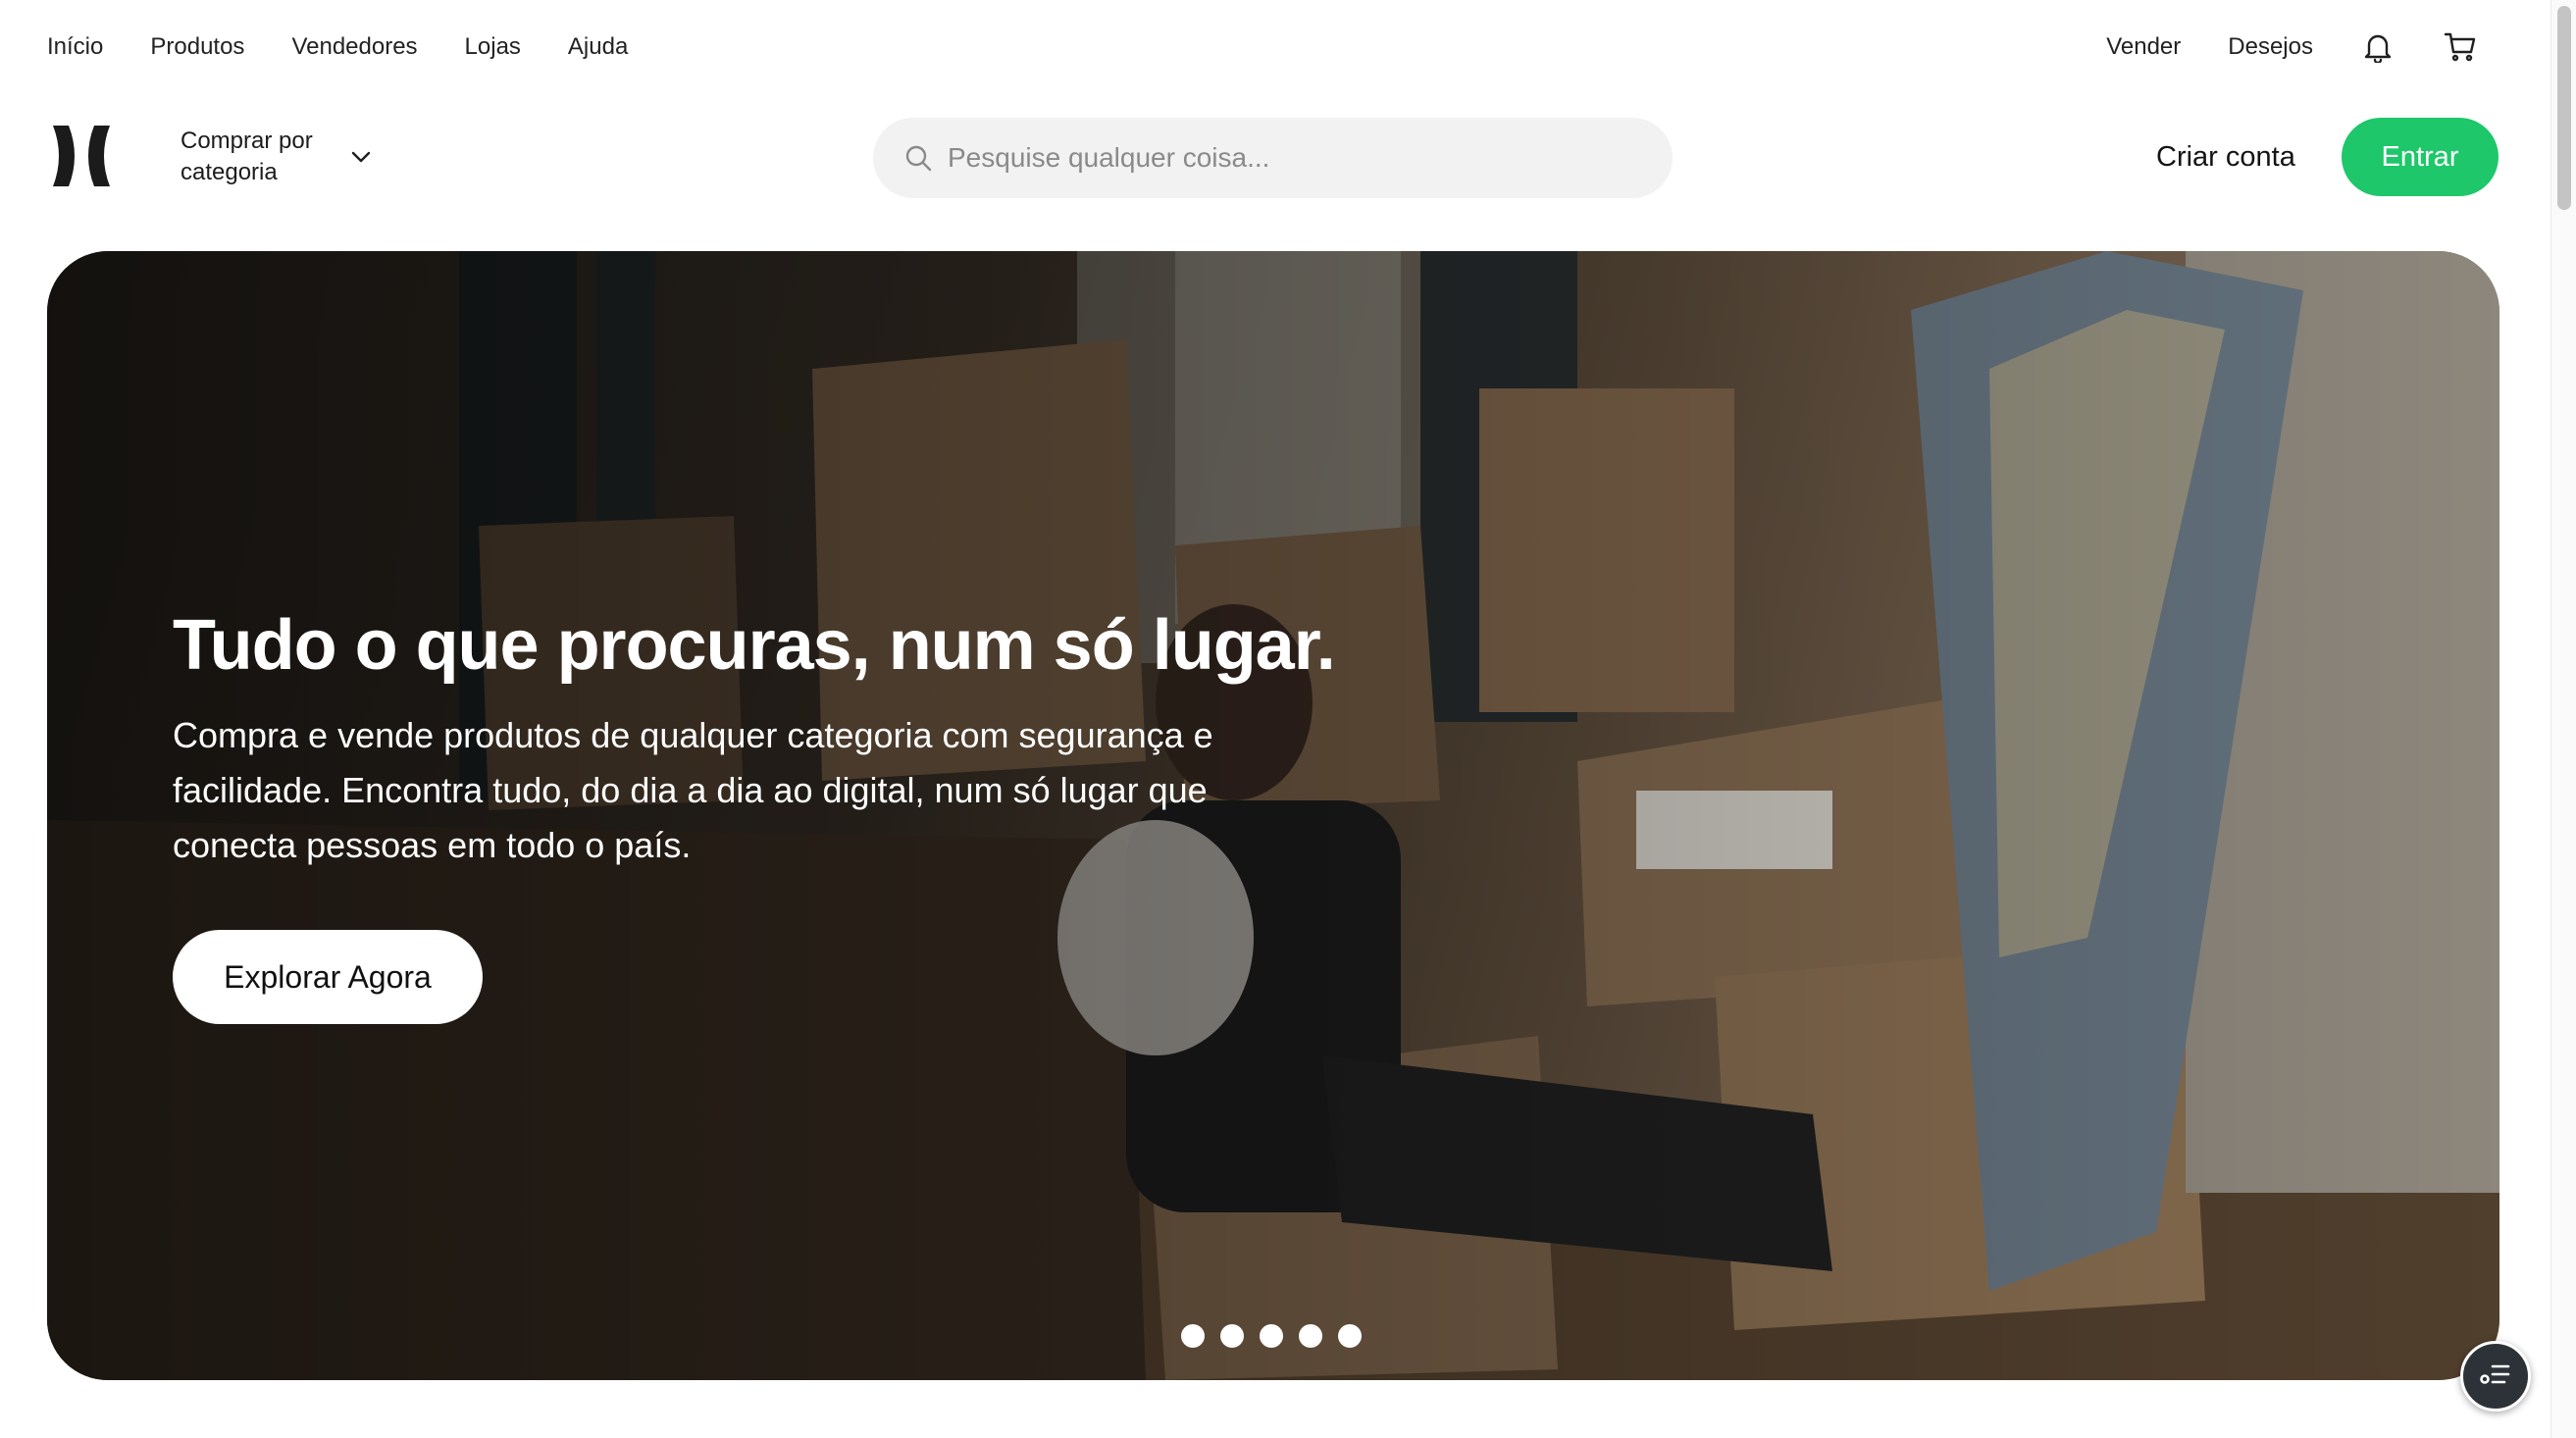  What do you see at coordinates (75, 47) in the screenshot?
I see `nav-link-inicio: Início` at bounding box center [75, 47].